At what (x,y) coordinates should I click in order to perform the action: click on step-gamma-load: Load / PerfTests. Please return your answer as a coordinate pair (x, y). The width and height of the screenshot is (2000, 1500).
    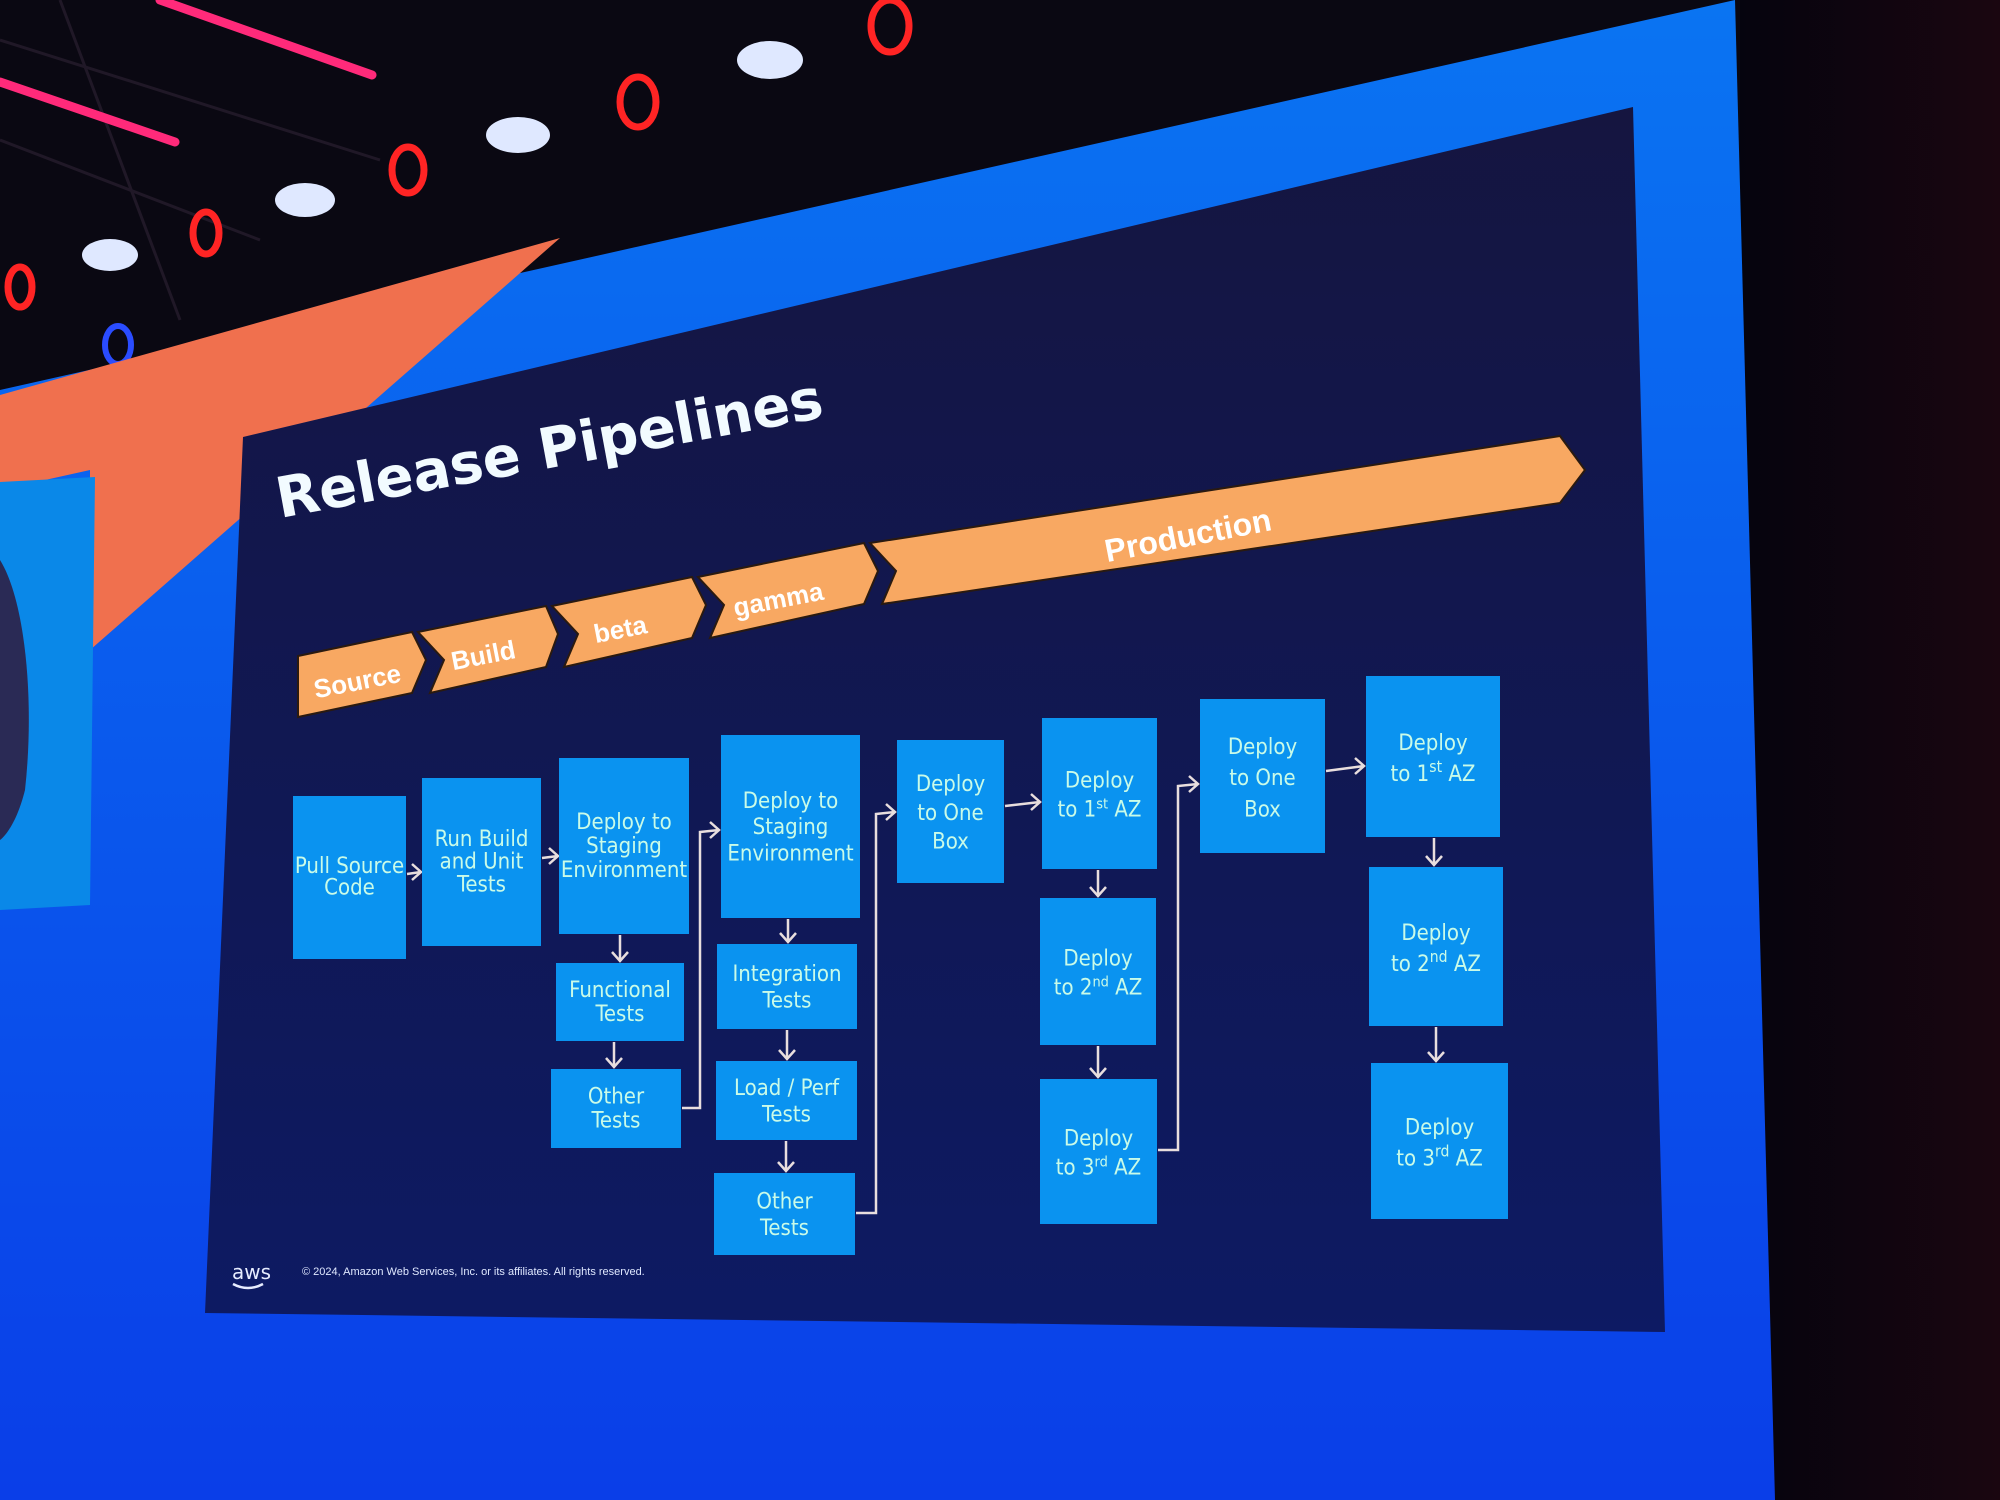
    Looking at the image, I should click on (786, 1100).